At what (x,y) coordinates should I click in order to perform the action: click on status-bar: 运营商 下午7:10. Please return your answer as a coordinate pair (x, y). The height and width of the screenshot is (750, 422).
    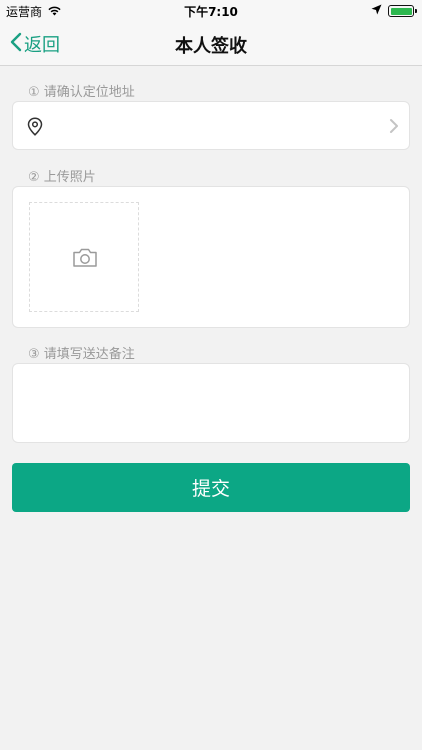
    Looking at the image, I should click on (211, 11).